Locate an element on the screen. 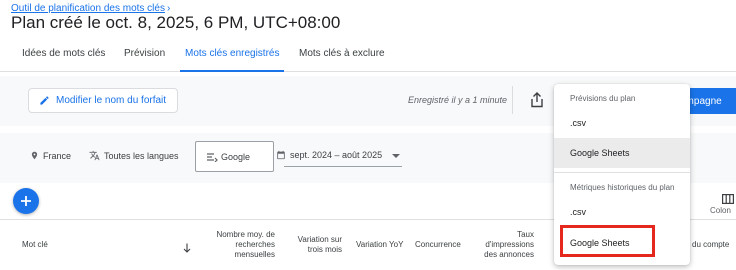 The height and width of the screenshot is (270, 736). add-keyword-button is located at coordinates (26, 201).